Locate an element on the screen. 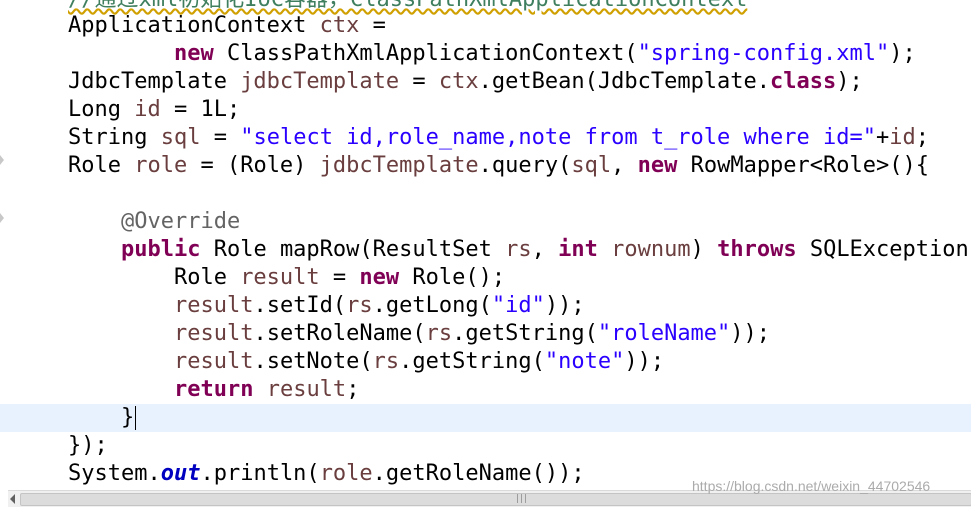 Image resolution: width=971 pixels, height=507 pixels. code-text: String is located at coordinates (114, 137).